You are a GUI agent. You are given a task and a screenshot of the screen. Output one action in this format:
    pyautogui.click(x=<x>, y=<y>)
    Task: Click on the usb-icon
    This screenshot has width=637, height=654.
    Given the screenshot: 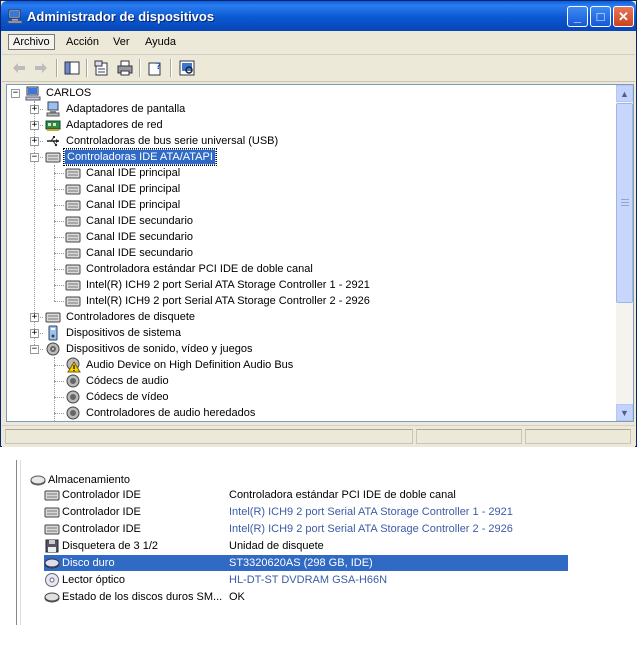 What is the action you would take?
    pyautogui.click(x=53, y=141)
    